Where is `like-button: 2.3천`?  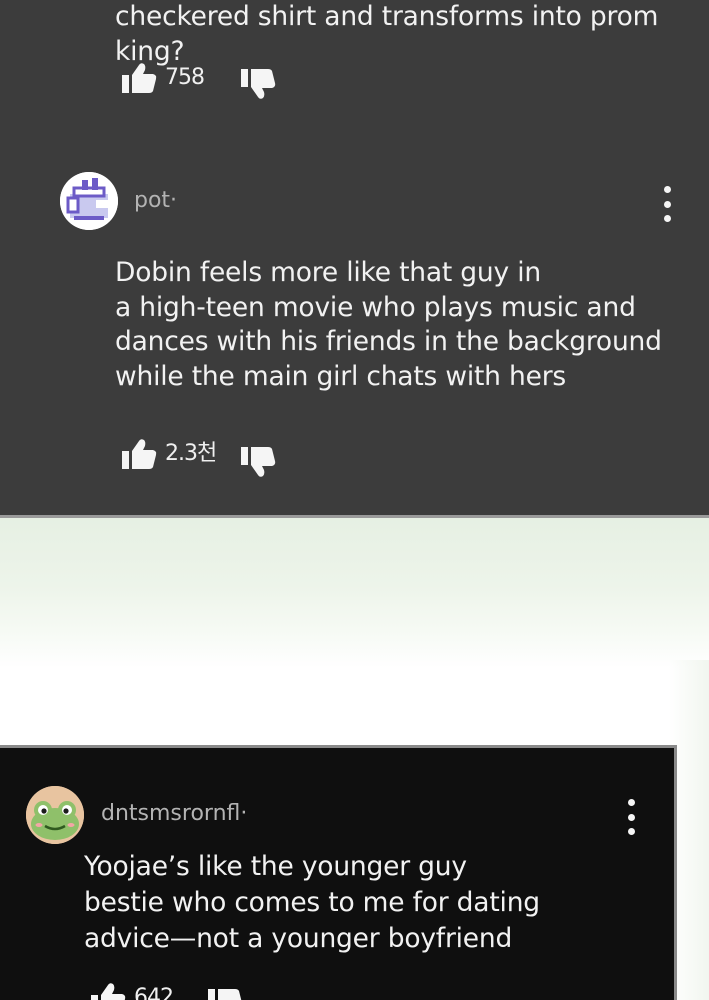 like-button: 2.3천 is located at coordinates (169, 454).